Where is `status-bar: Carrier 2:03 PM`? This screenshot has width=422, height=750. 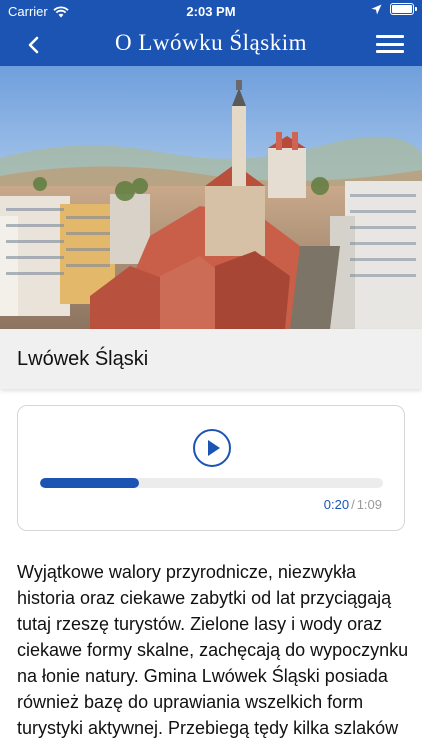 status-bar: Carrier 2:03 PM is located at coordinates (211, 11).